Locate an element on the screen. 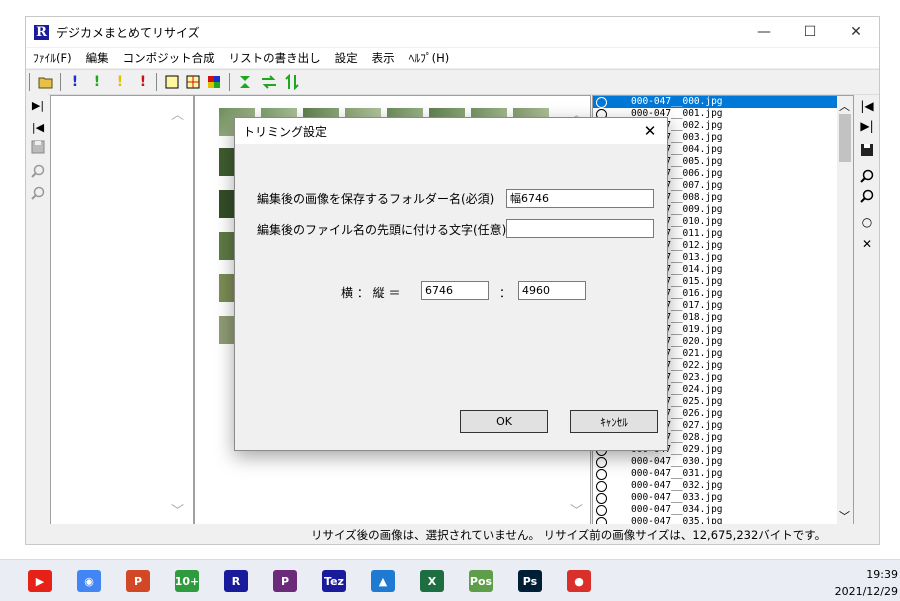 The image size is (900, 601). exclaim-blue-icon: ! is located at coordinates (75, 82).